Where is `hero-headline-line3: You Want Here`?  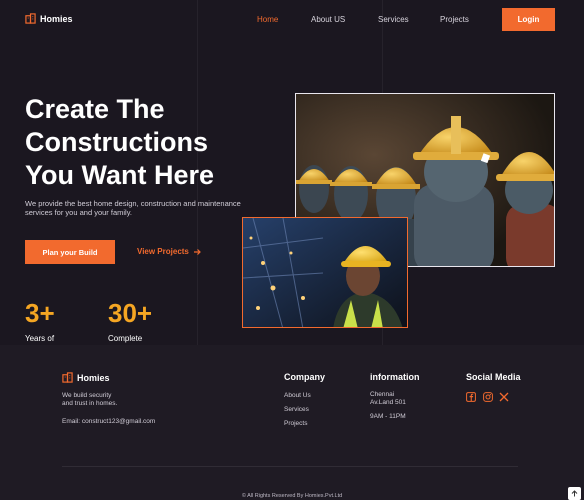
hero-headline-line3: You Want Here is located at coordinates (120, 175).